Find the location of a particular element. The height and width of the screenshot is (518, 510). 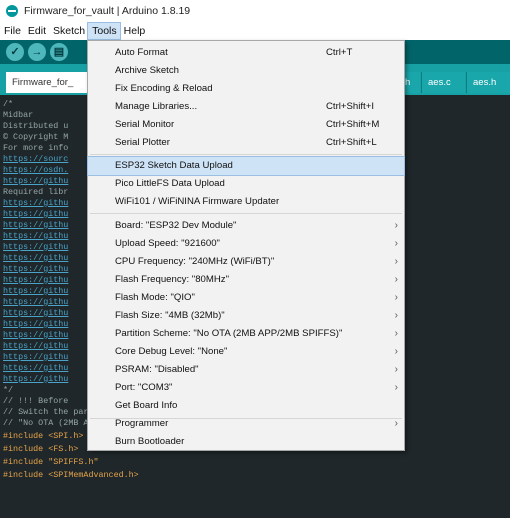

code-include: #include <SPI.h> is located at coordinates (43, 436).